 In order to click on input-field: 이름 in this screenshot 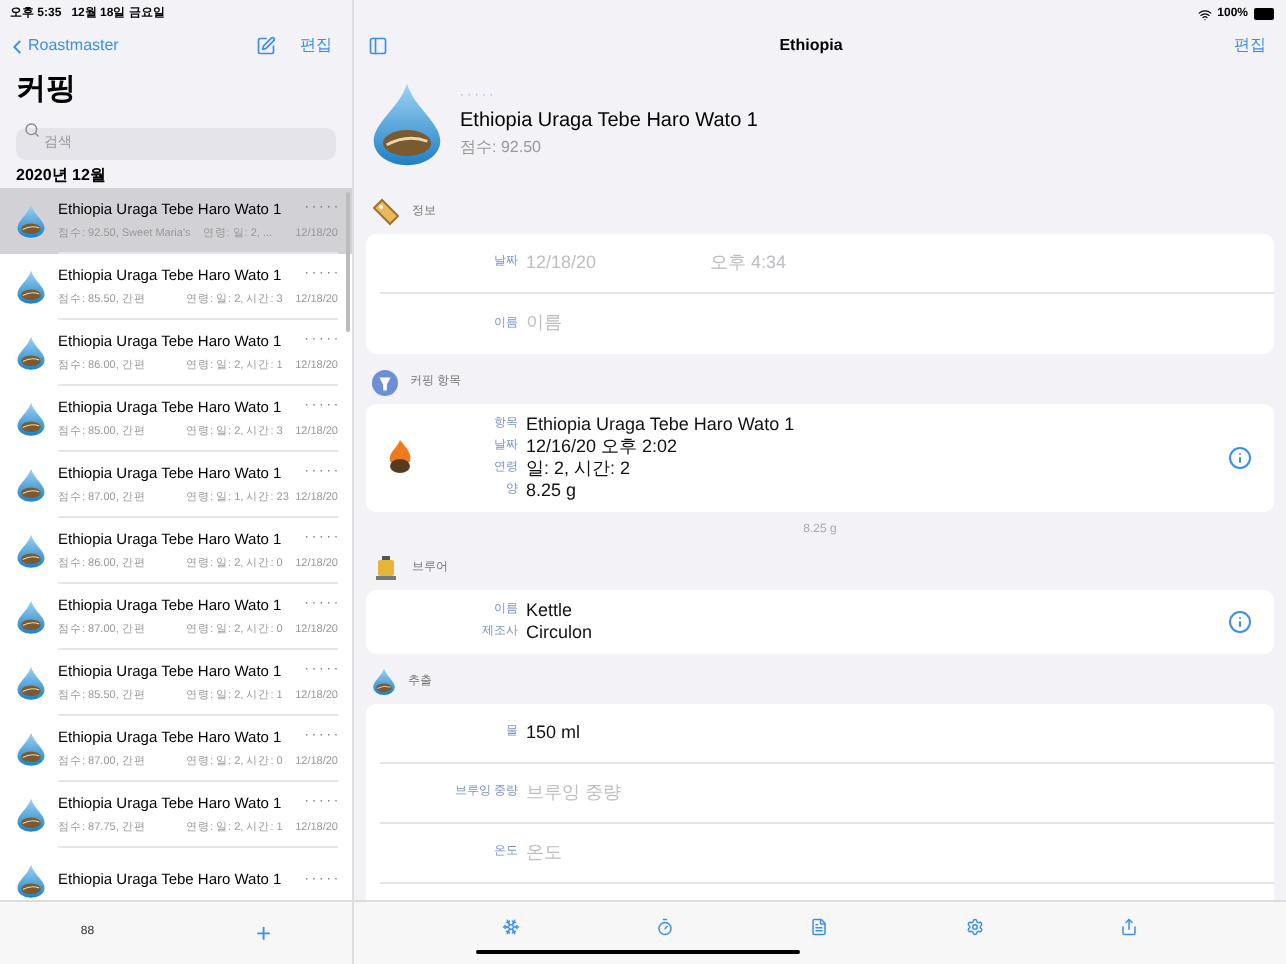, I will do `click(606, 324)`.